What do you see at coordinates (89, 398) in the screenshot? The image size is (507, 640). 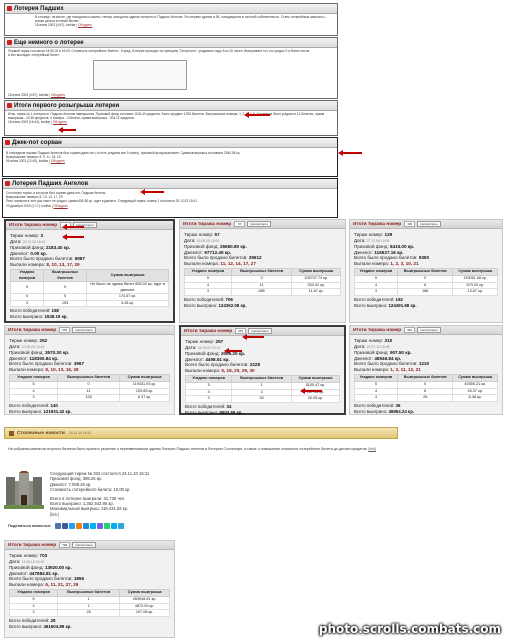 I see `table-row: 3 128 6.37 кр.` at bounding box center [89, 398].